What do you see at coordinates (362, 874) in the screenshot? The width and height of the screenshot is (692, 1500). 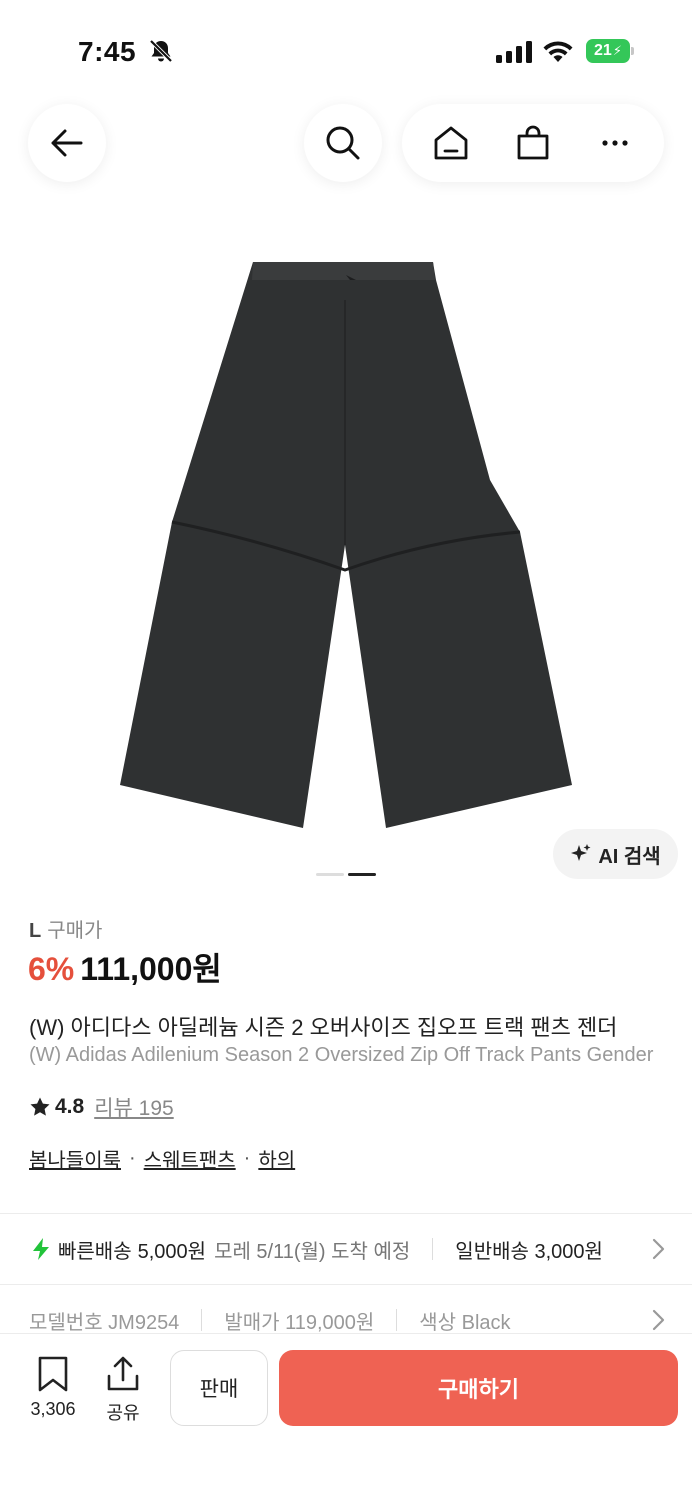 I see `carousel-dot-active` at bounding box center [362, 874].